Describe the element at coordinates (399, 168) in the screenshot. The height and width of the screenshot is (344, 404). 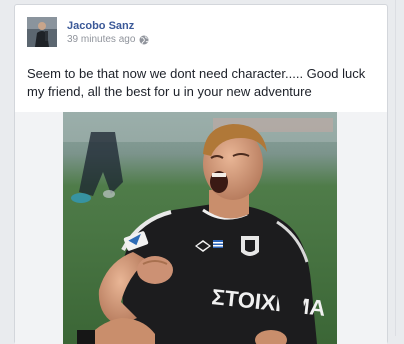
I see `scrollbar-track` at that location.